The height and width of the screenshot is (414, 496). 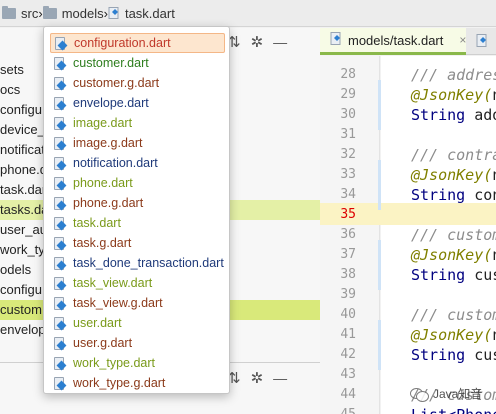 What do you see at coordinates (102, 243) in the screenshot?
I see `popup-file-label: task.g.dart` at bounding box center [102, 243].